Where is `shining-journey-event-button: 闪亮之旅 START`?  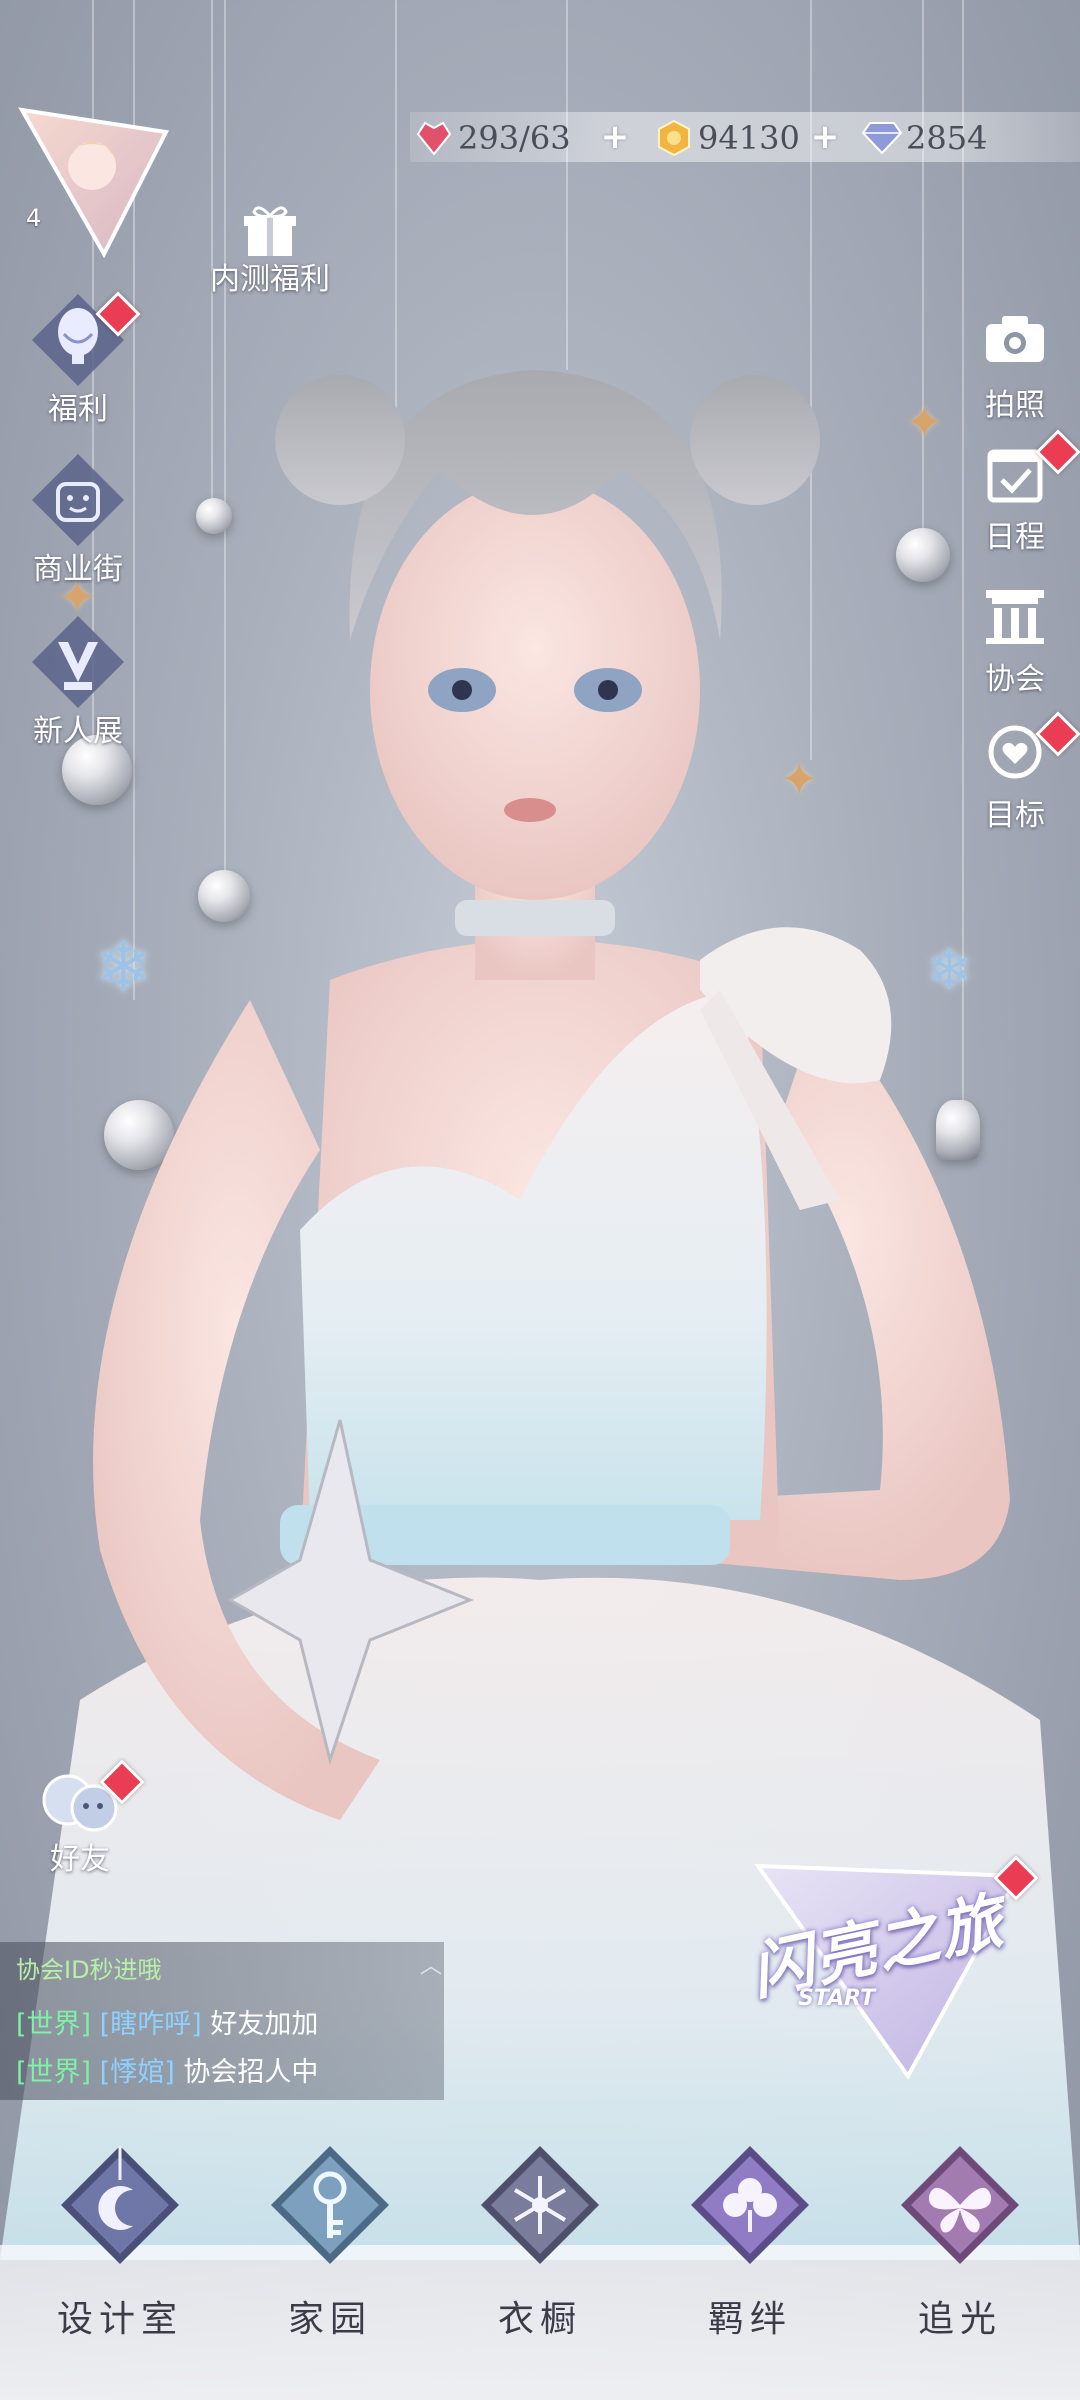
shining-journey-event-button: 闪亮之旅 START is located at coordinates (888, 1970).